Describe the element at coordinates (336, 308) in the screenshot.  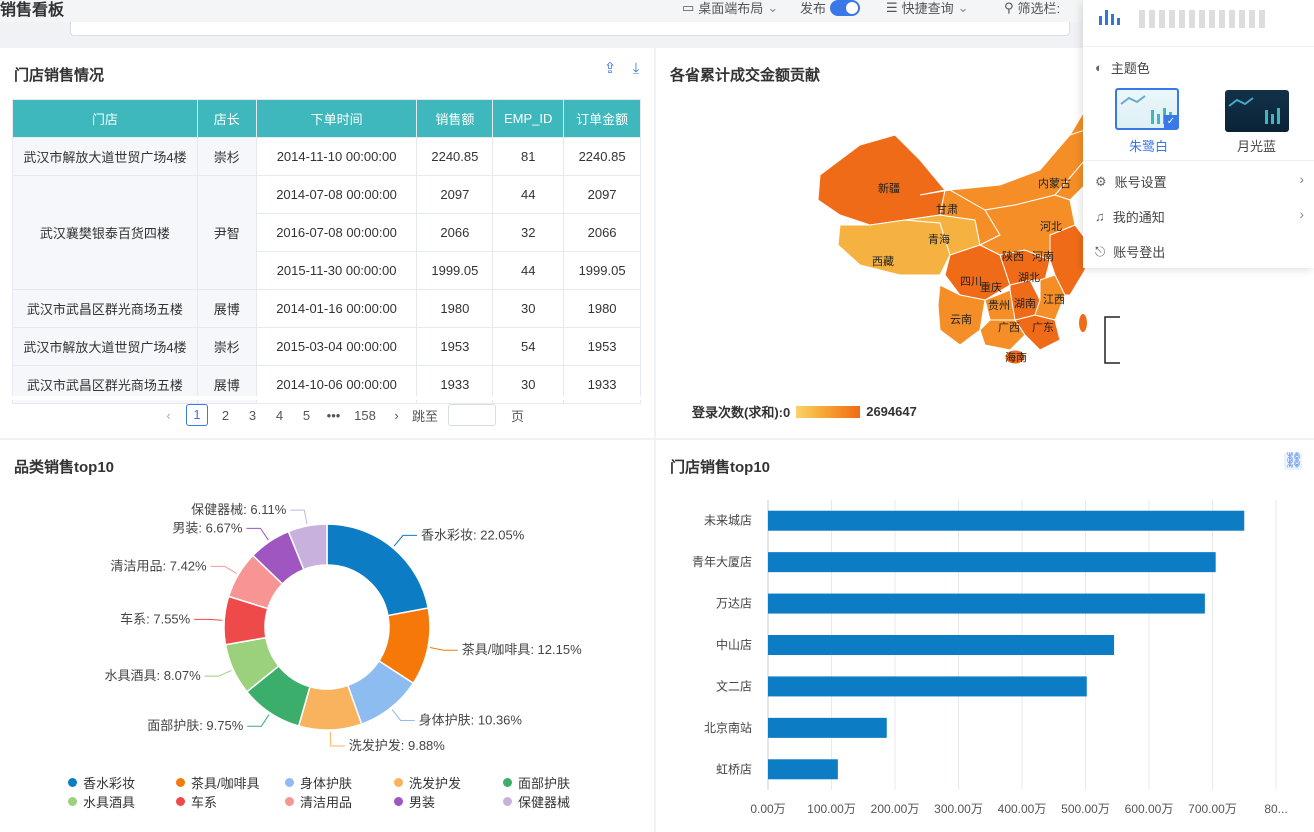
I see `cell-time: 2014-01-16 00:00:00` at that location.